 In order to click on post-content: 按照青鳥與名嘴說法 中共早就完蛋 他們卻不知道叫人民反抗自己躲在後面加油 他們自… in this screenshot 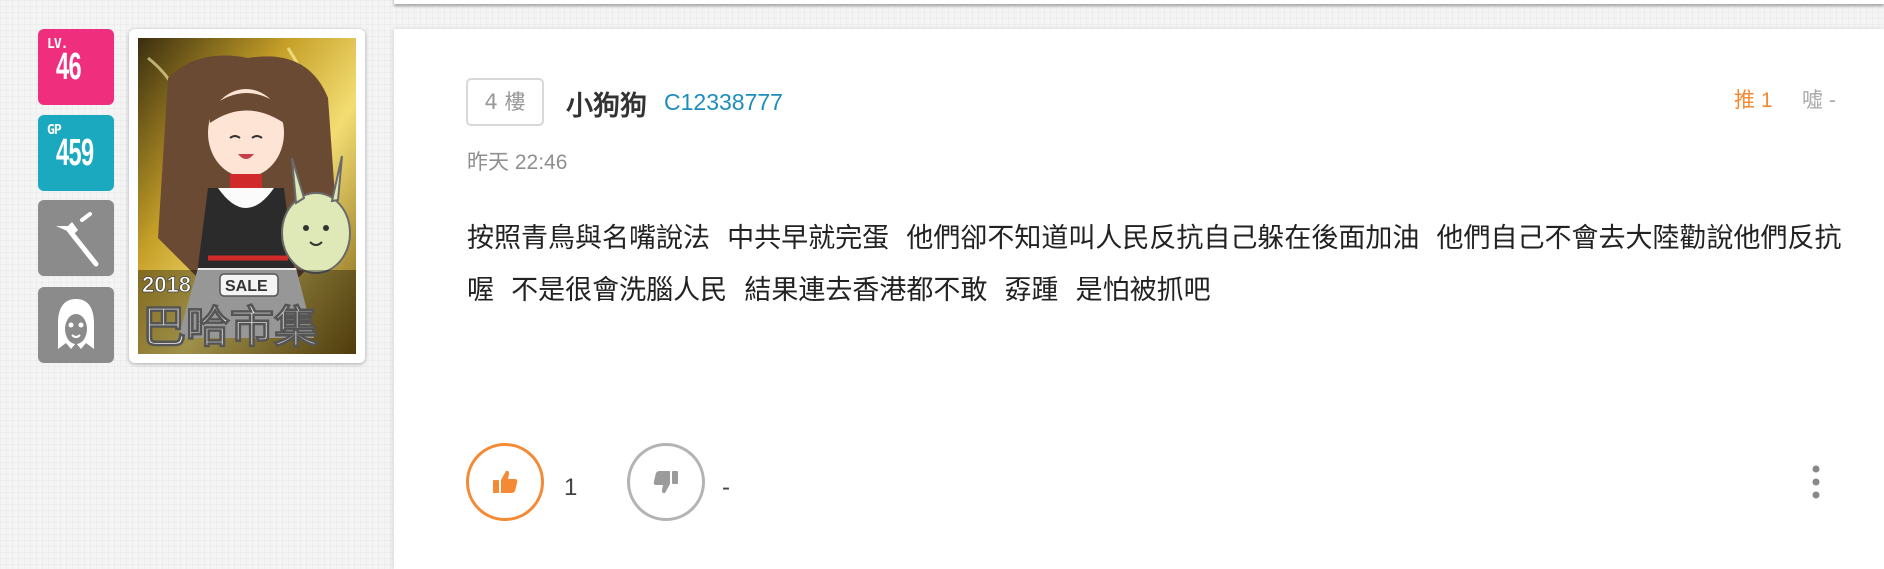, I will do `click(1154, 264)`.